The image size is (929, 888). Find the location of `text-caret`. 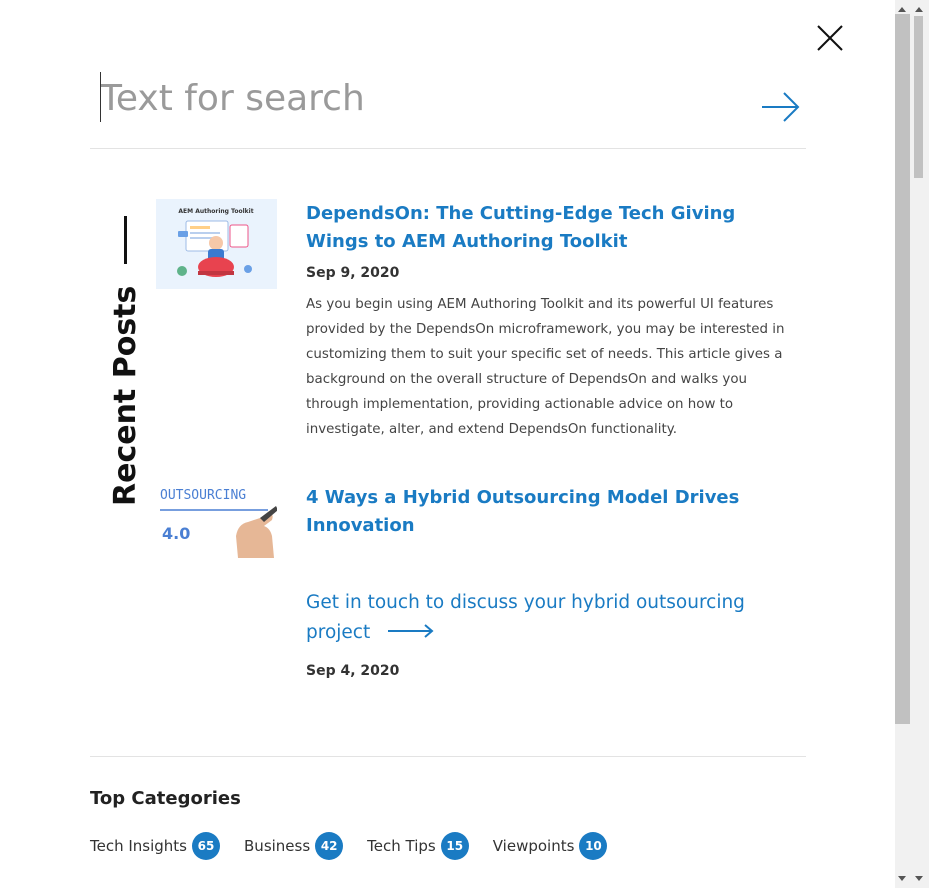

text-caret is located at coordinates (100, 97).